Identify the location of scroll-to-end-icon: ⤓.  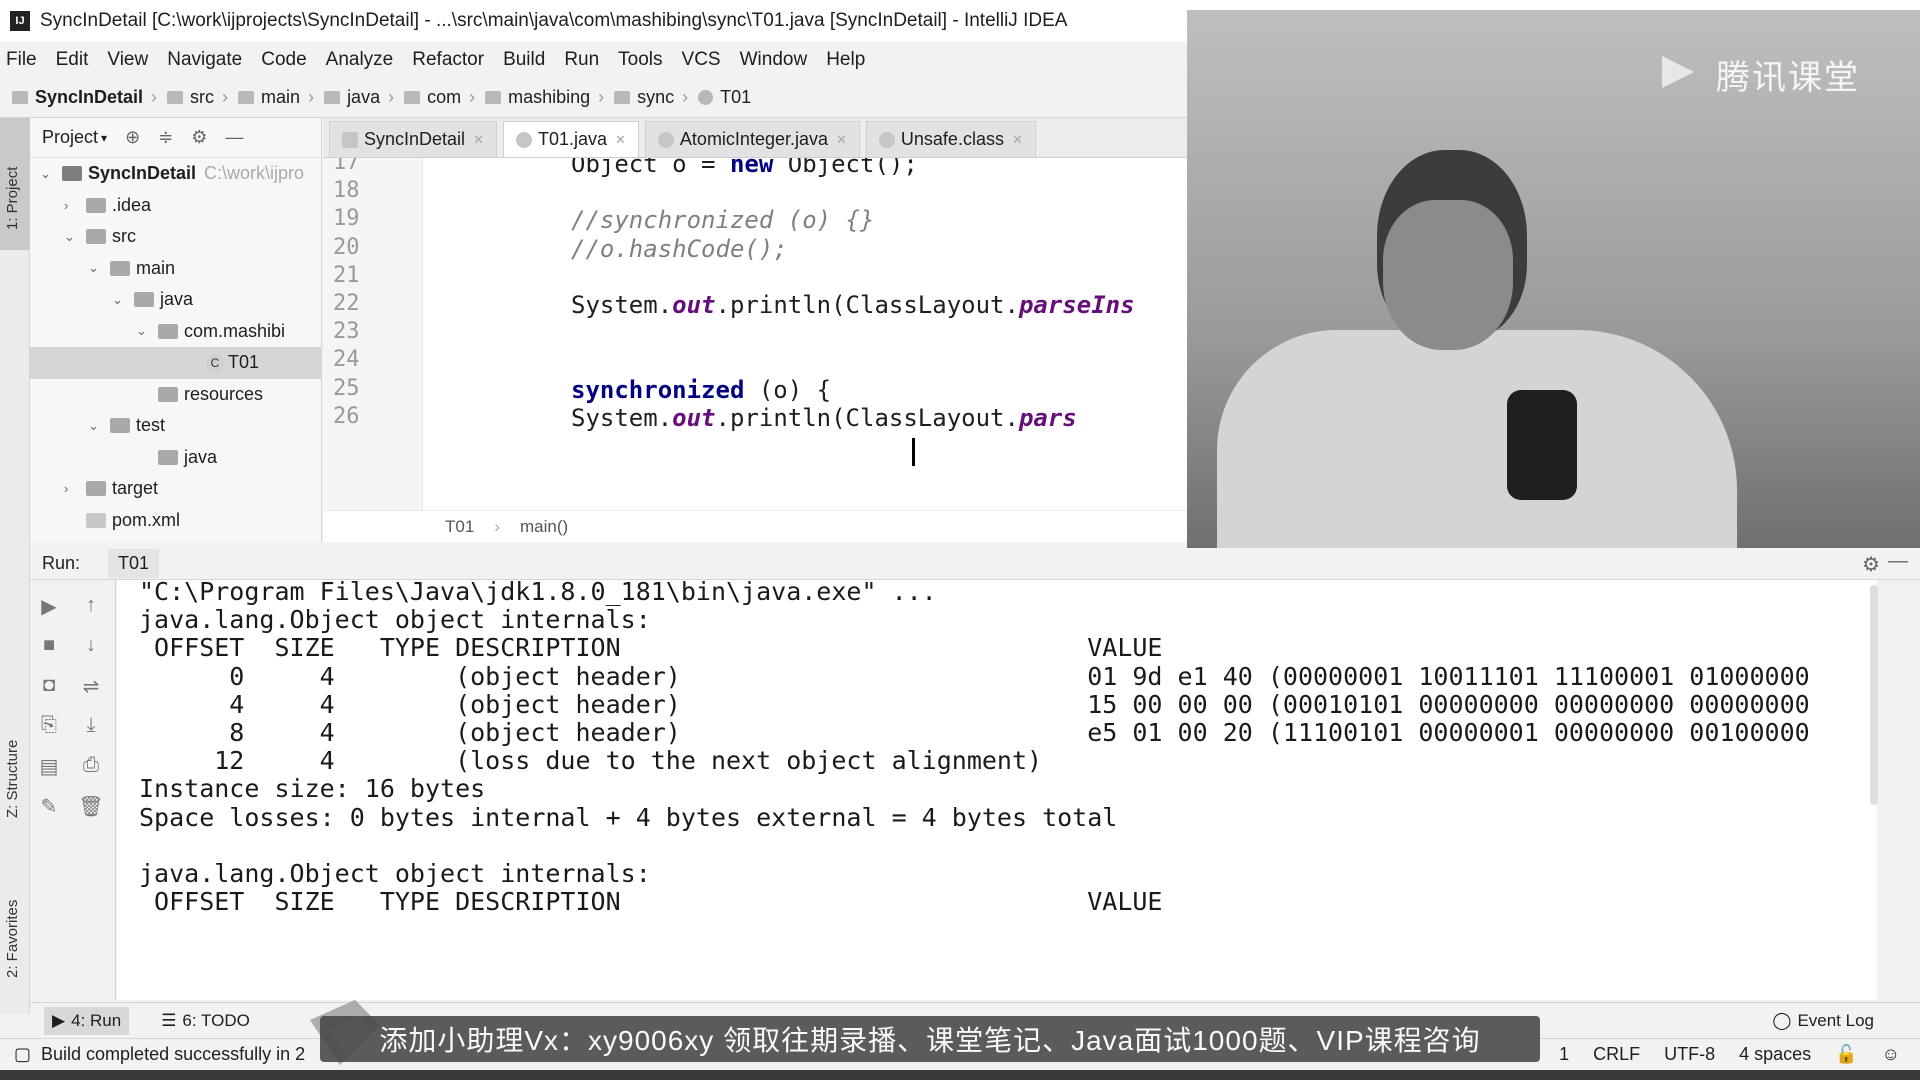
(91, 725).